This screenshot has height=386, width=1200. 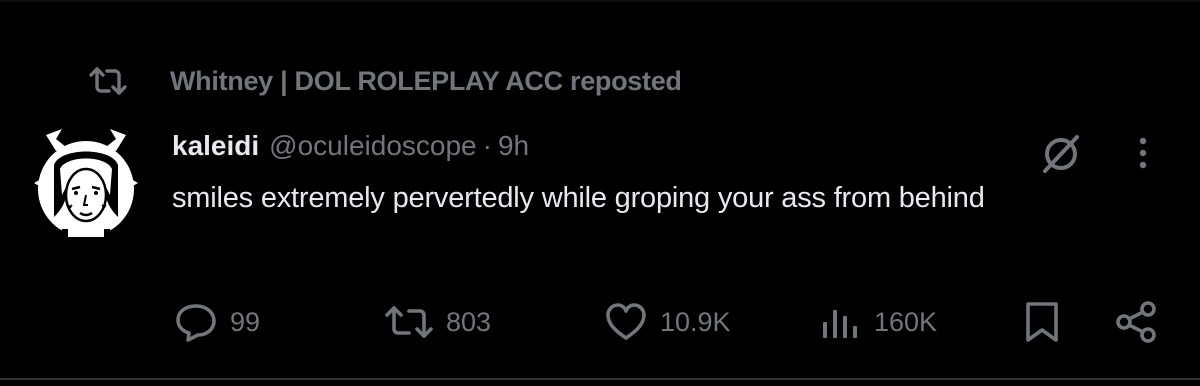 What do you see at coordinates (626, 322) in the screenshot?
I see `like-icon` at bounding box center [626, 322].